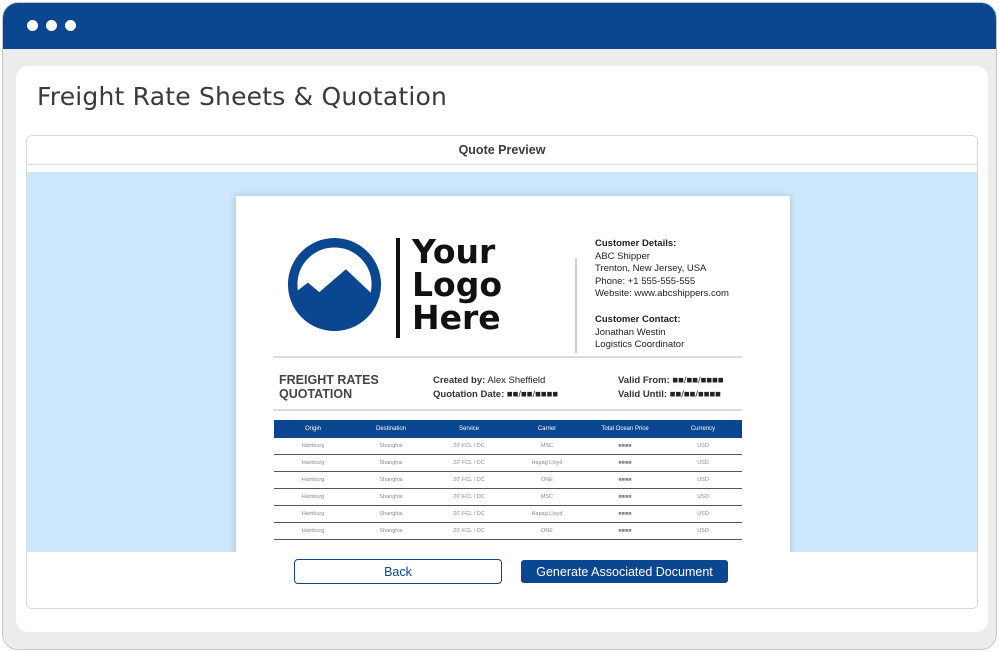 The width and height of the screenshot is (999, 652). What do you see at coordinates (645, 281) in the screenshot?
I see `customer-phone: Phone: +1 555-555-555` at bounding box center [645, 281].